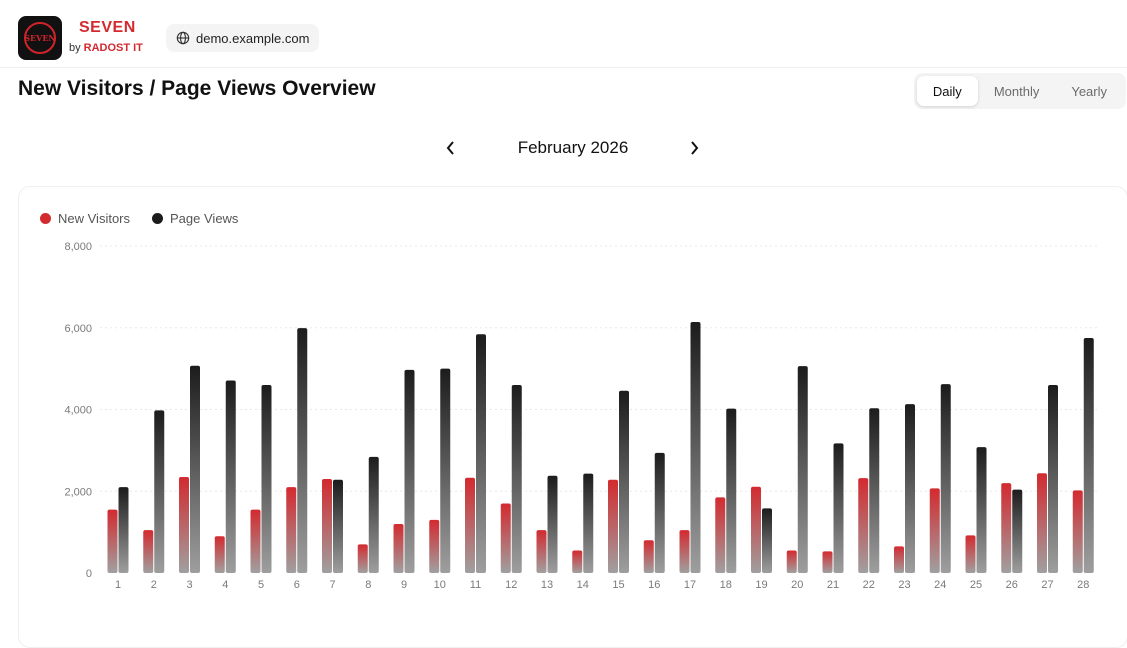 The height and width of the screenshot is (648, 1127). Describe the element at coordinates (547, 585) in the screenshot. I see `x-tick-label: 13` at that location.